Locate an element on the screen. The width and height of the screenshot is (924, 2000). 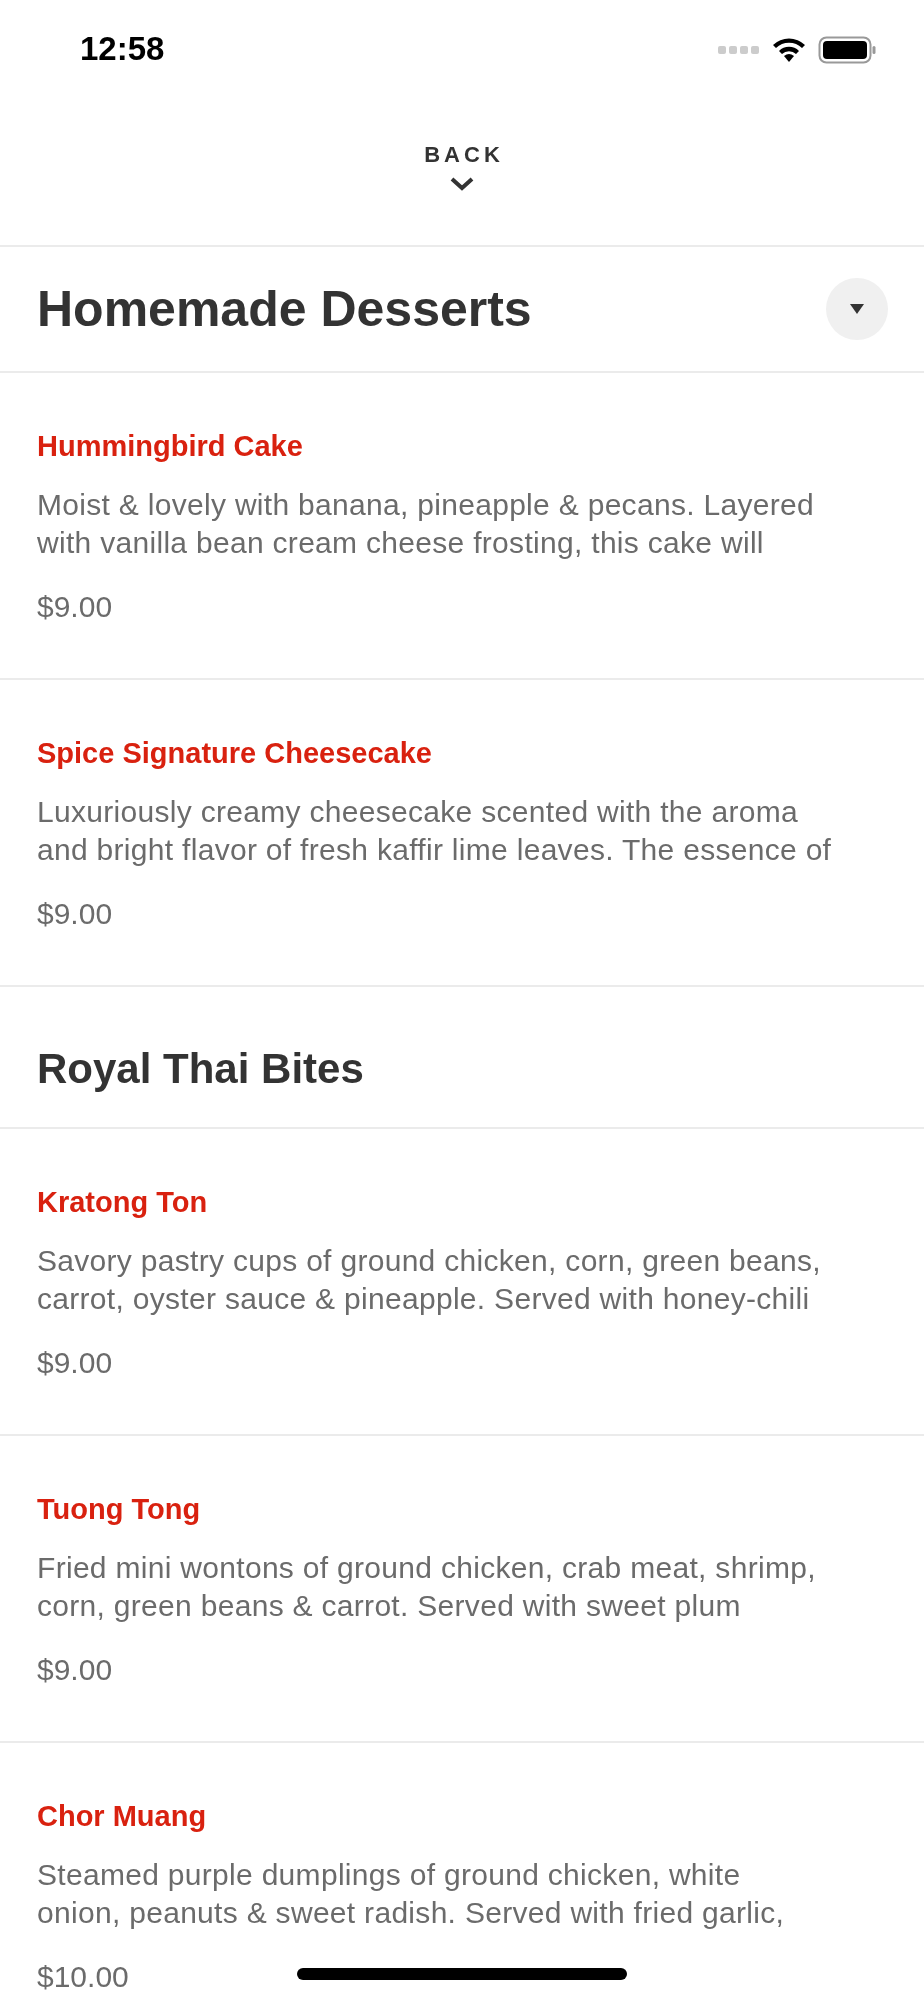
status-time: 12:58 is located at coordinates (122, 49).